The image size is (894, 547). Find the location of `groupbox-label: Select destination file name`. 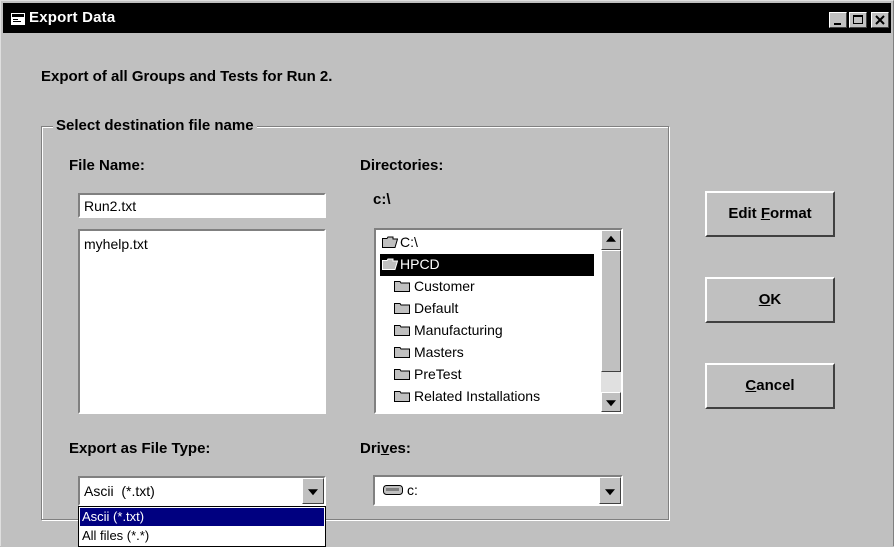

groupbox-label: Select destination file name is located at coordinates (155, 125).